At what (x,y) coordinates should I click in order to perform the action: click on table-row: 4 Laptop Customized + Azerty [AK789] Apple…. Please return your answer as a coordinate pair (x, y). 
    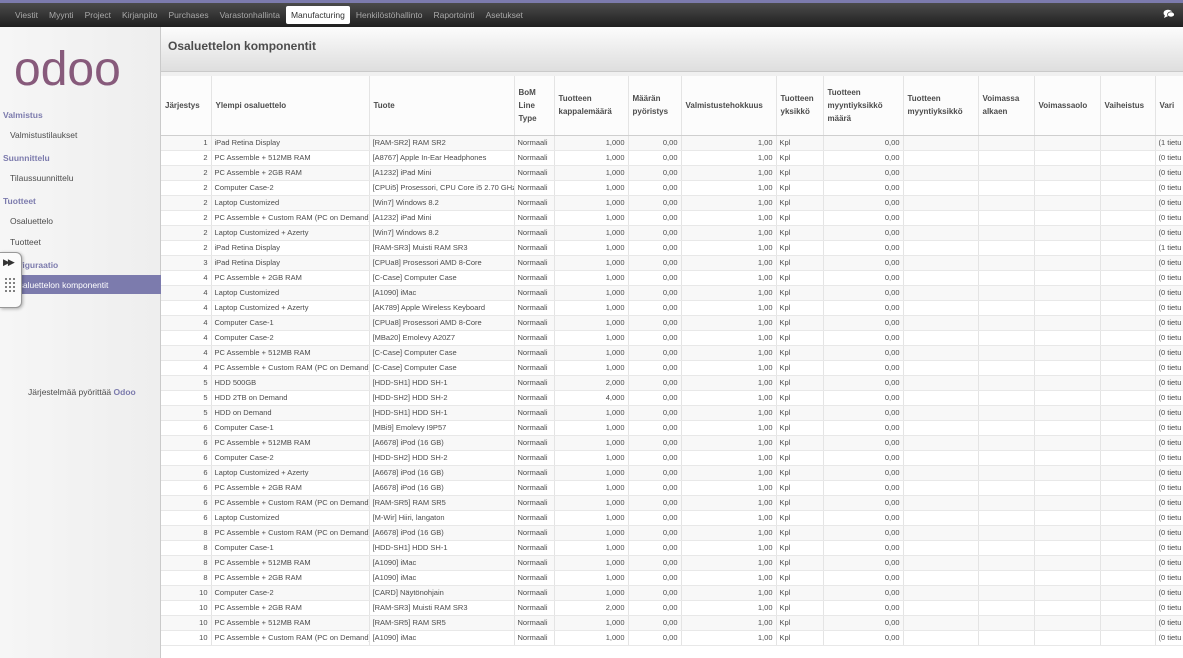
    Looking at the image, I should click on (672, 308).